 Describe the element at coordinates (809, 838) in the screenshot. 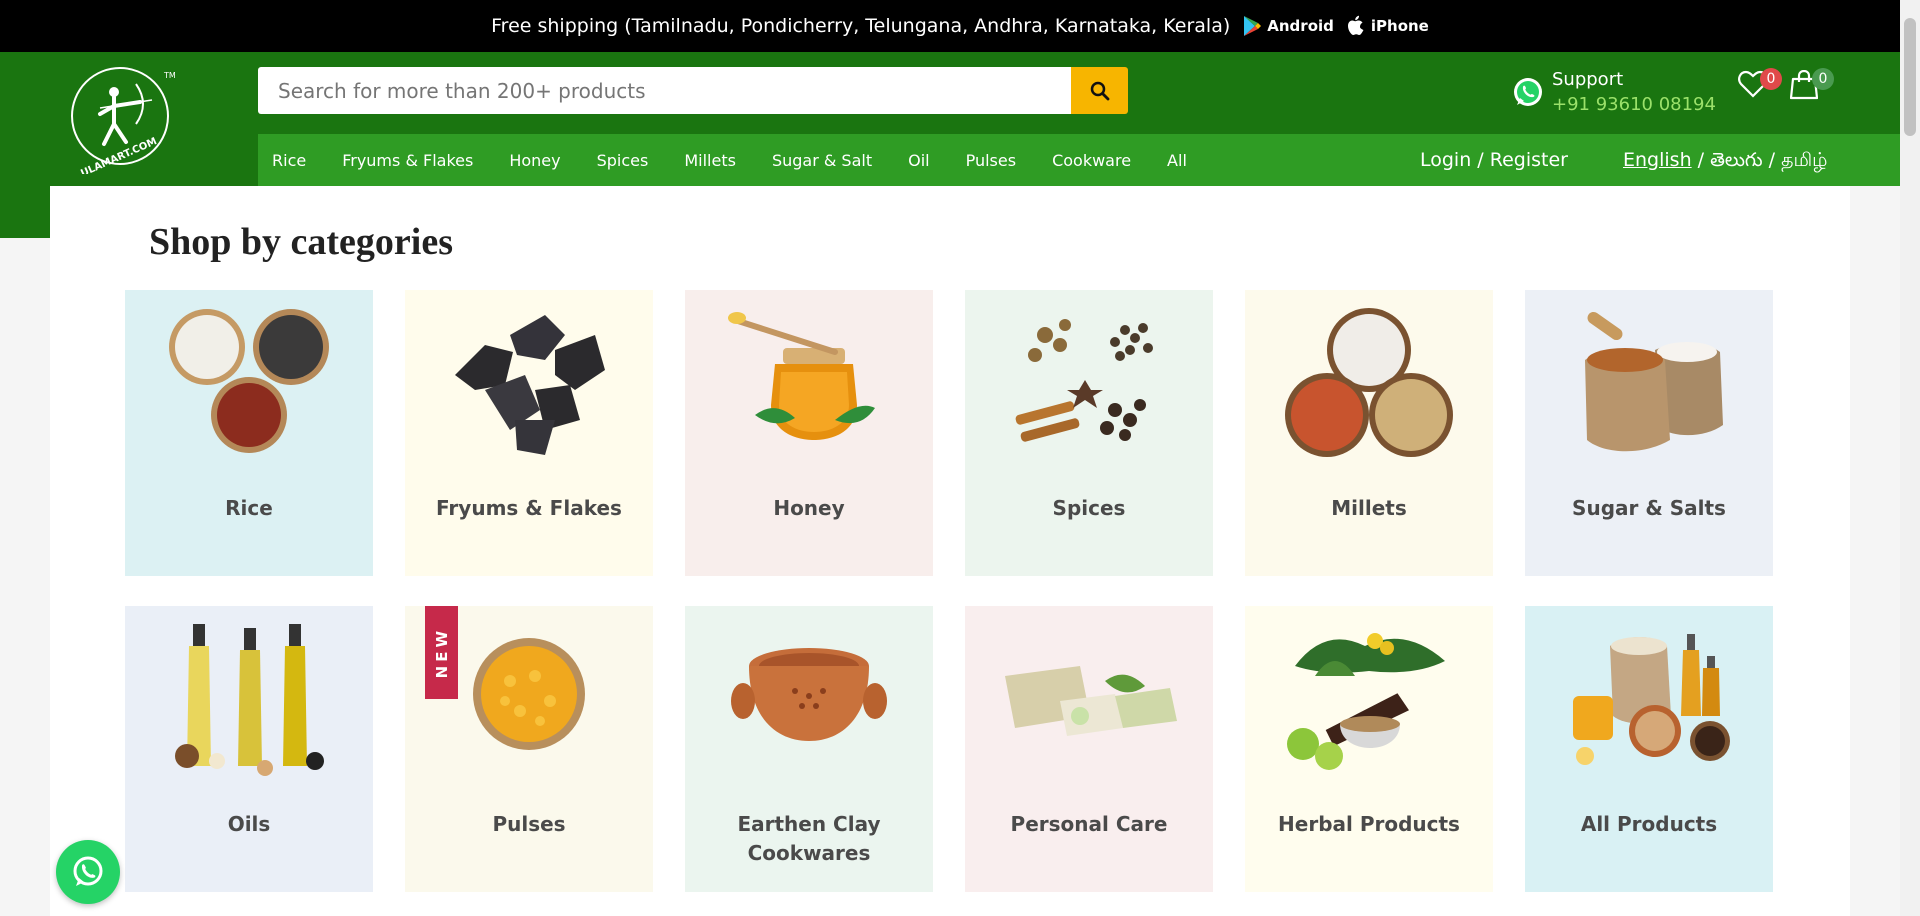

I see `category-label: Earthen Clay Cookwares` at that location.